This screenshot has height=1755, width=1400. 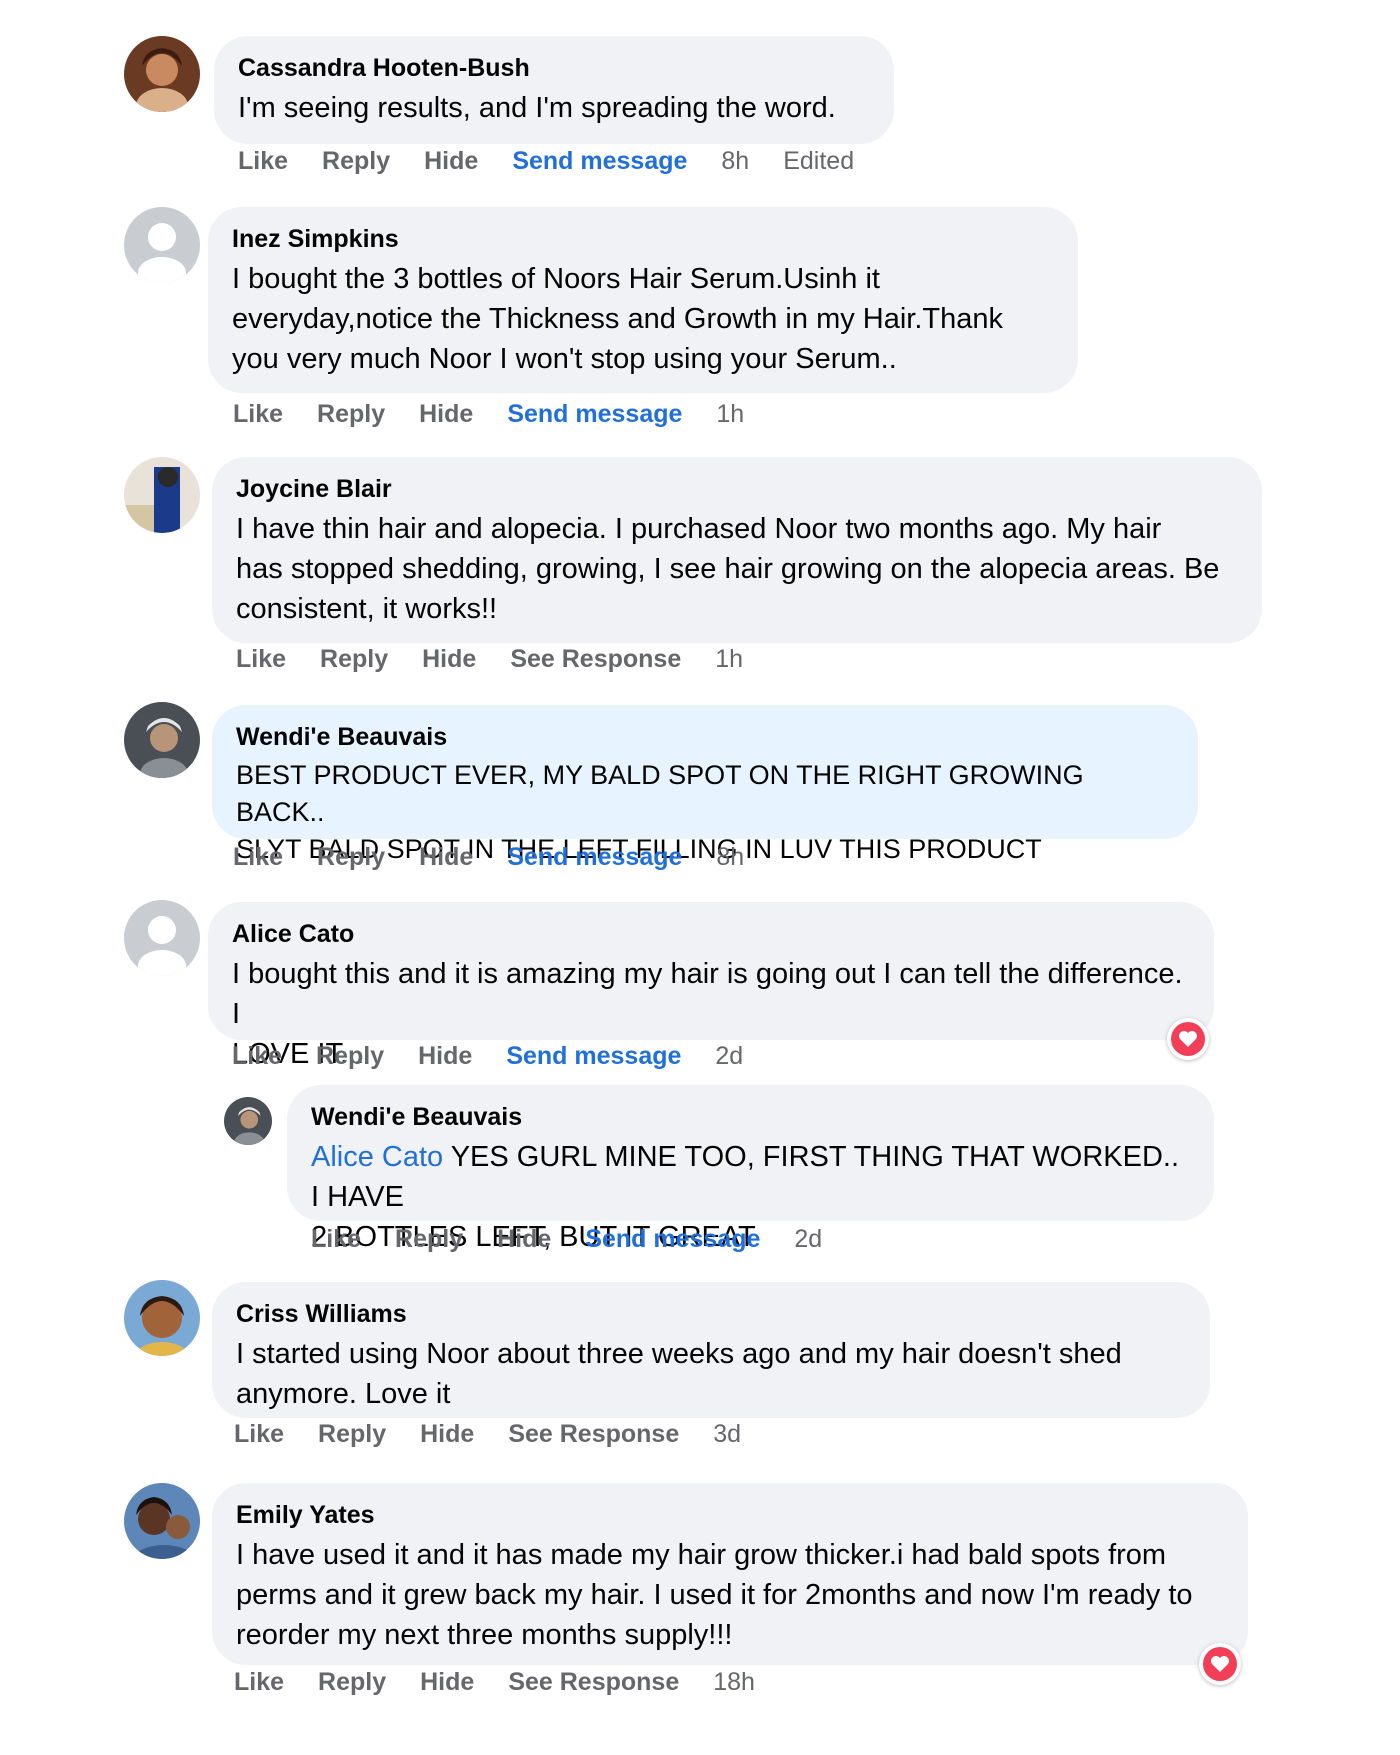 What do you see at coordinates (737, 489) in the screenshot?
I see `comment-author: Joycine Blair` at bounding box center [737, 489].